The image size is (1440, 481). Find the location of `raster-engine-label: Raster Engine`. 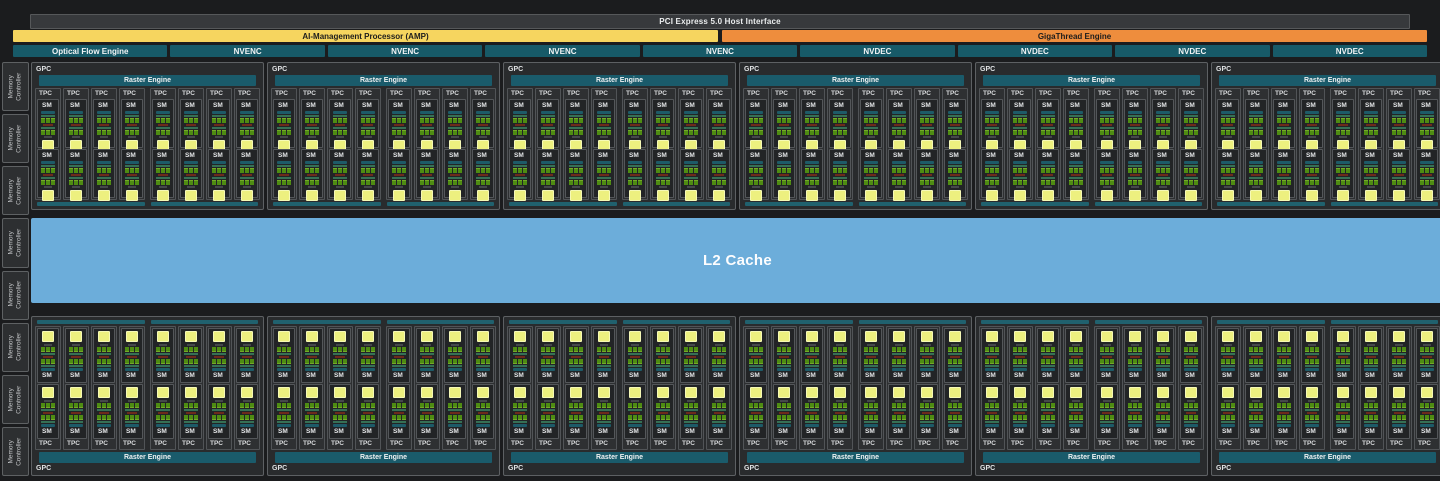

raster-engine-label: Raster Engine is located at coordinates (1327, 457).